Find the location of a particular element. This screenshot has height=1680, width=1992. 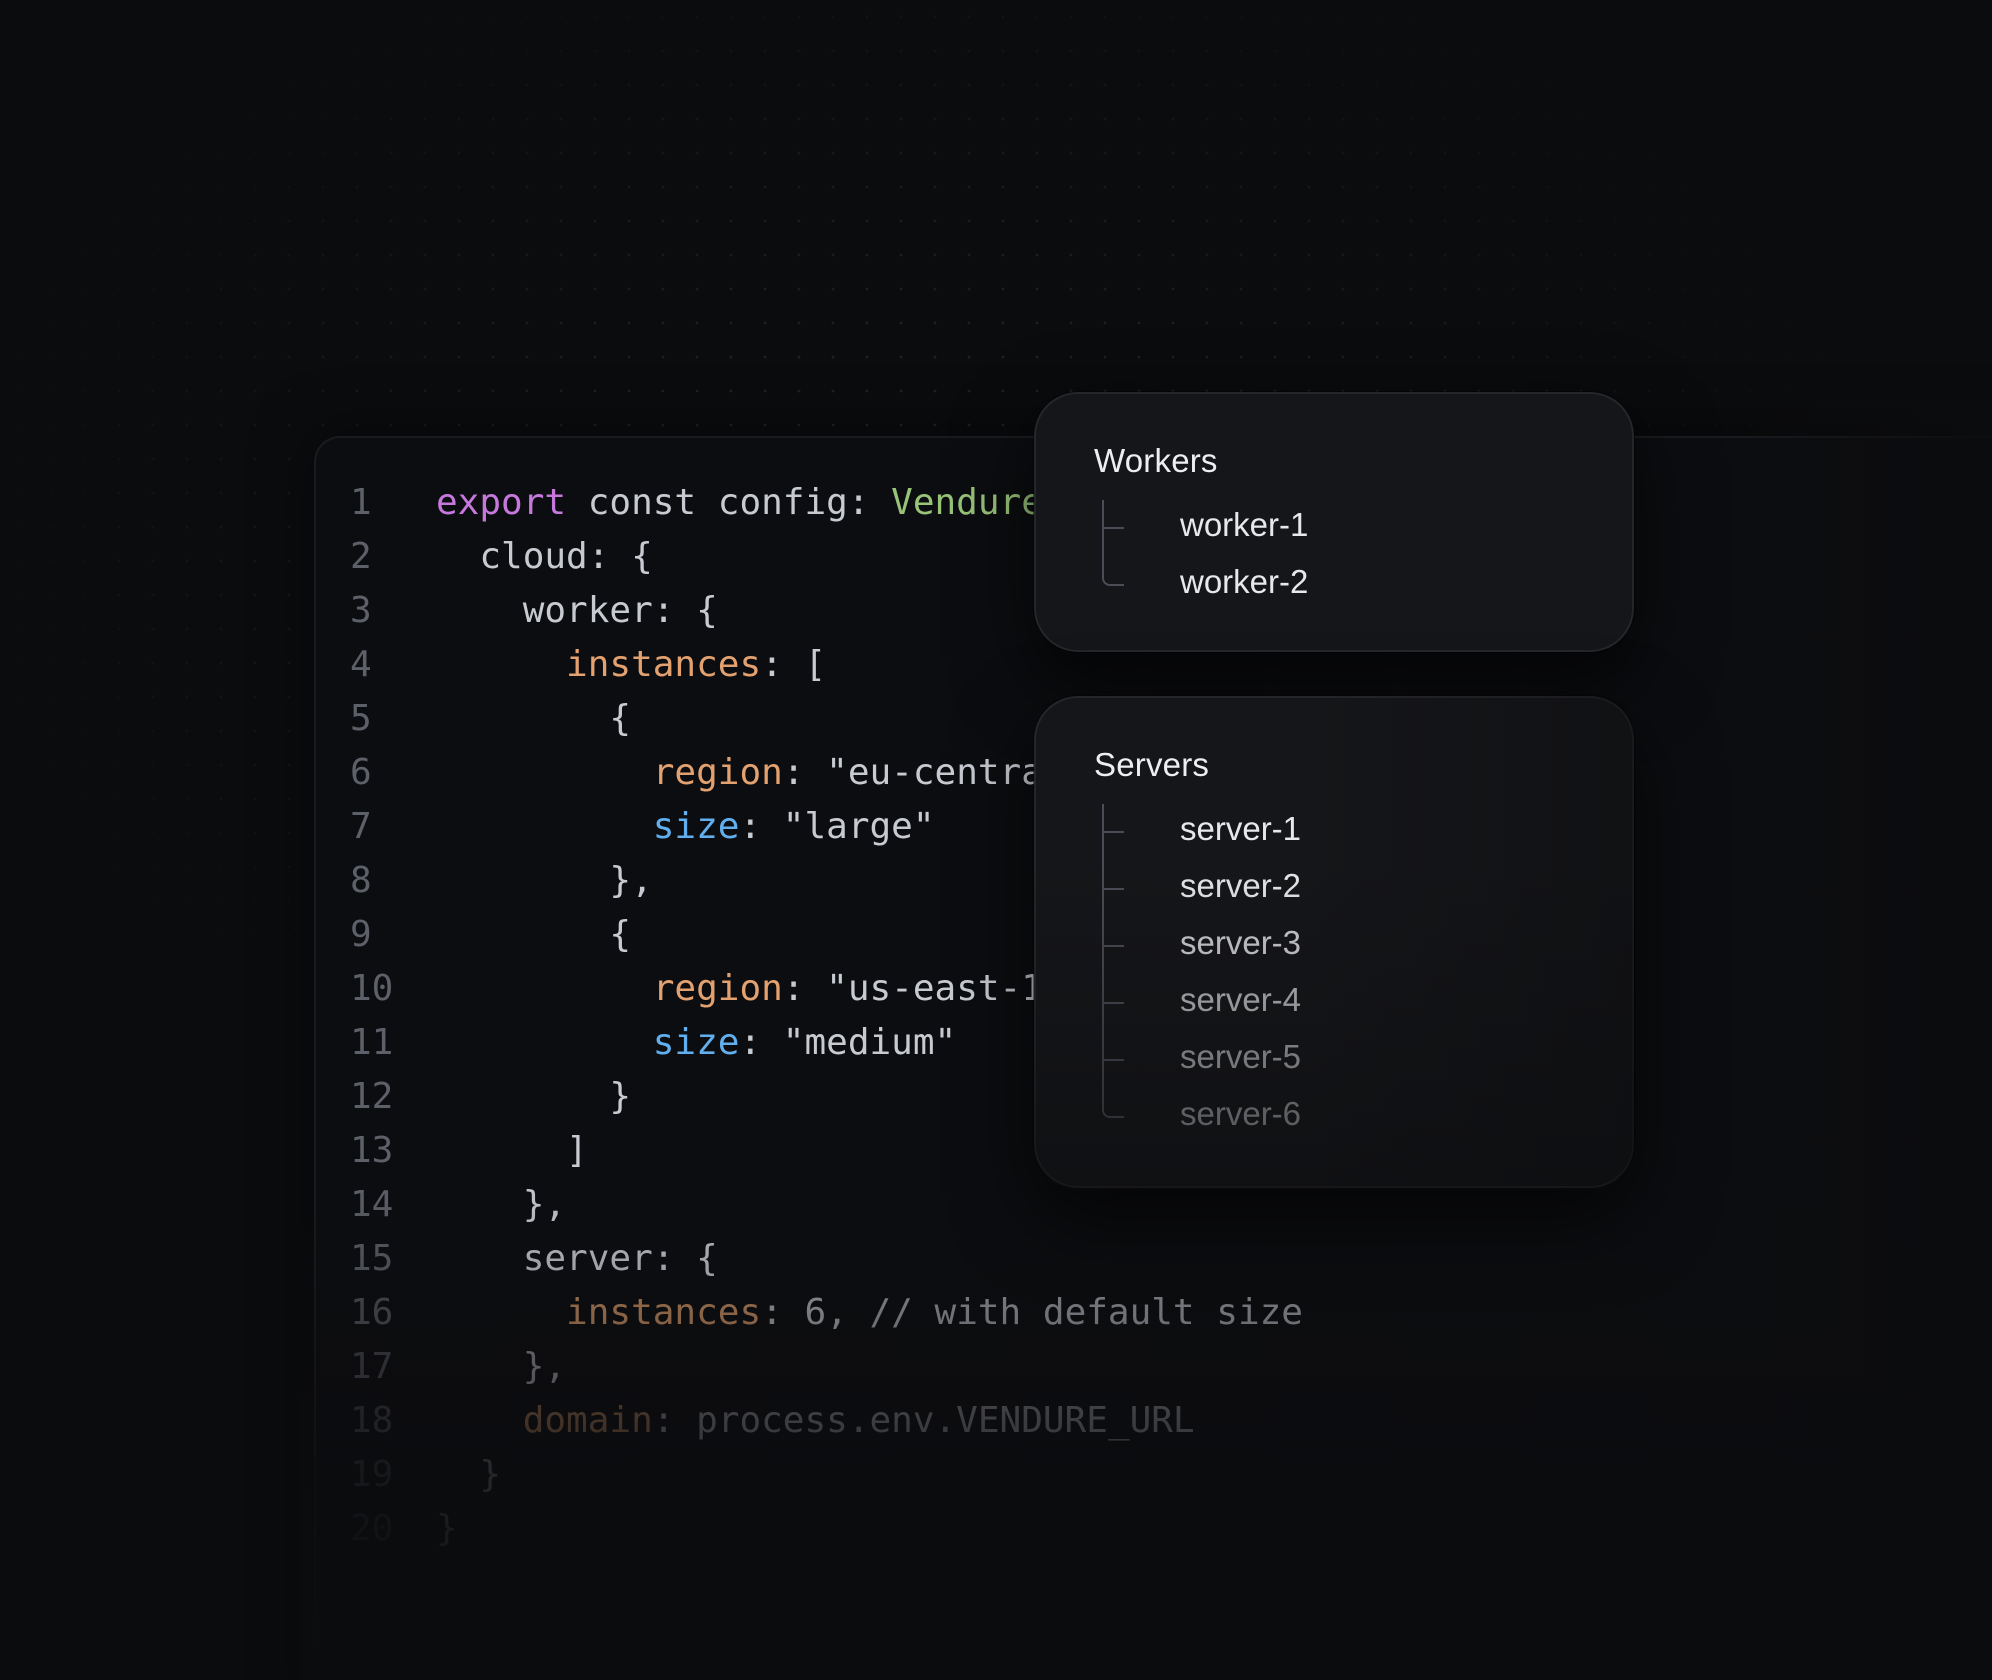

line-number: 16 is located at coordinates (372, 1312).